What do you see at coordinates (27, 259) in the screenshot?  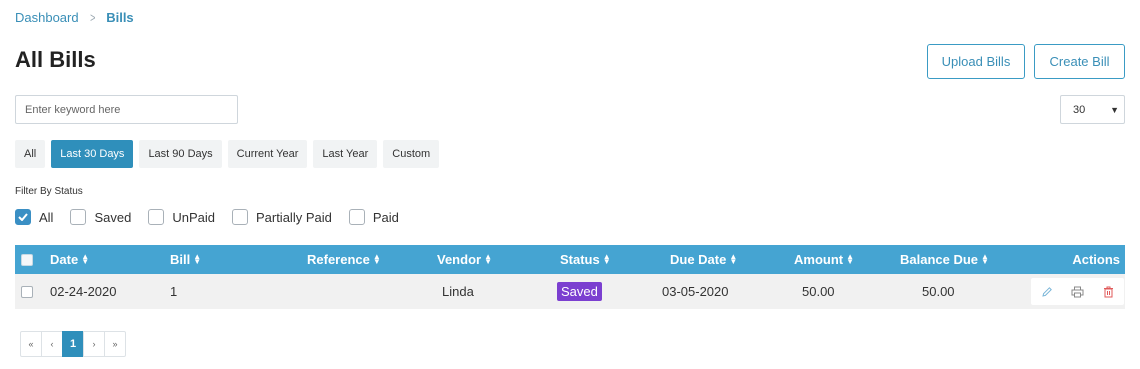 I see `select-all-checkbox` at bounding box center [27, 259].